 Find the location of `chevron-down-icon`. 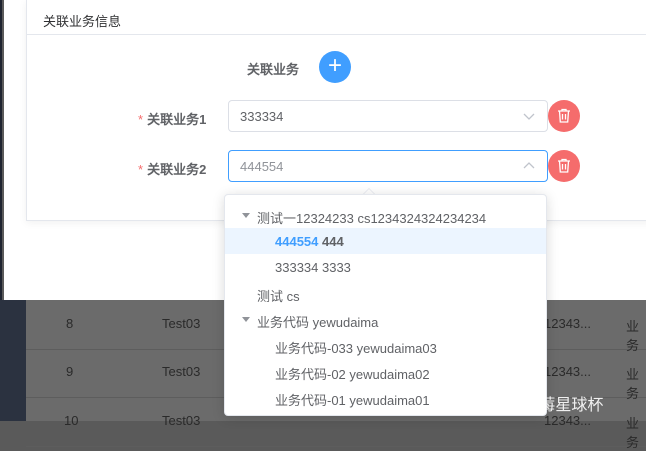

chevron-down-icon is located at coordinates (529, 116).